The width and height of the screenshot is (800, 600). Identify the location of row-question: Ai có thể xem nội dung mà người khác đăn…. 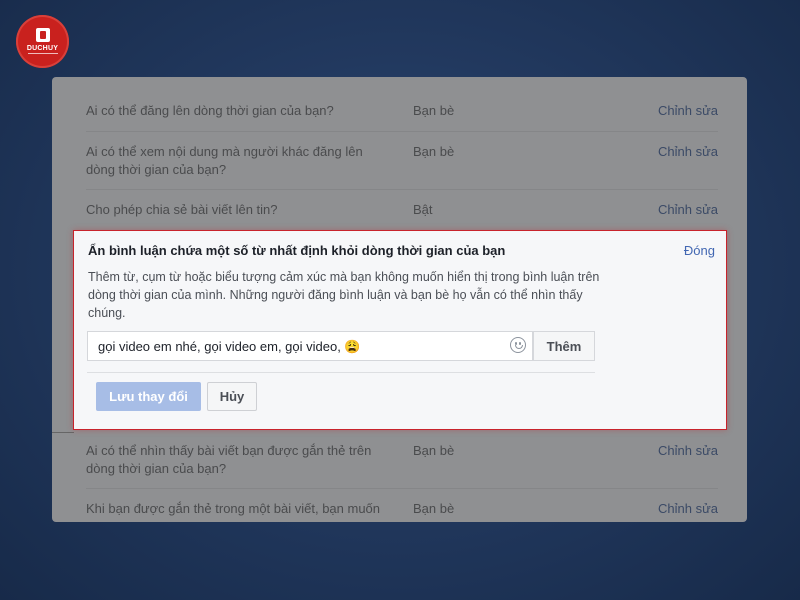
(224, 160).